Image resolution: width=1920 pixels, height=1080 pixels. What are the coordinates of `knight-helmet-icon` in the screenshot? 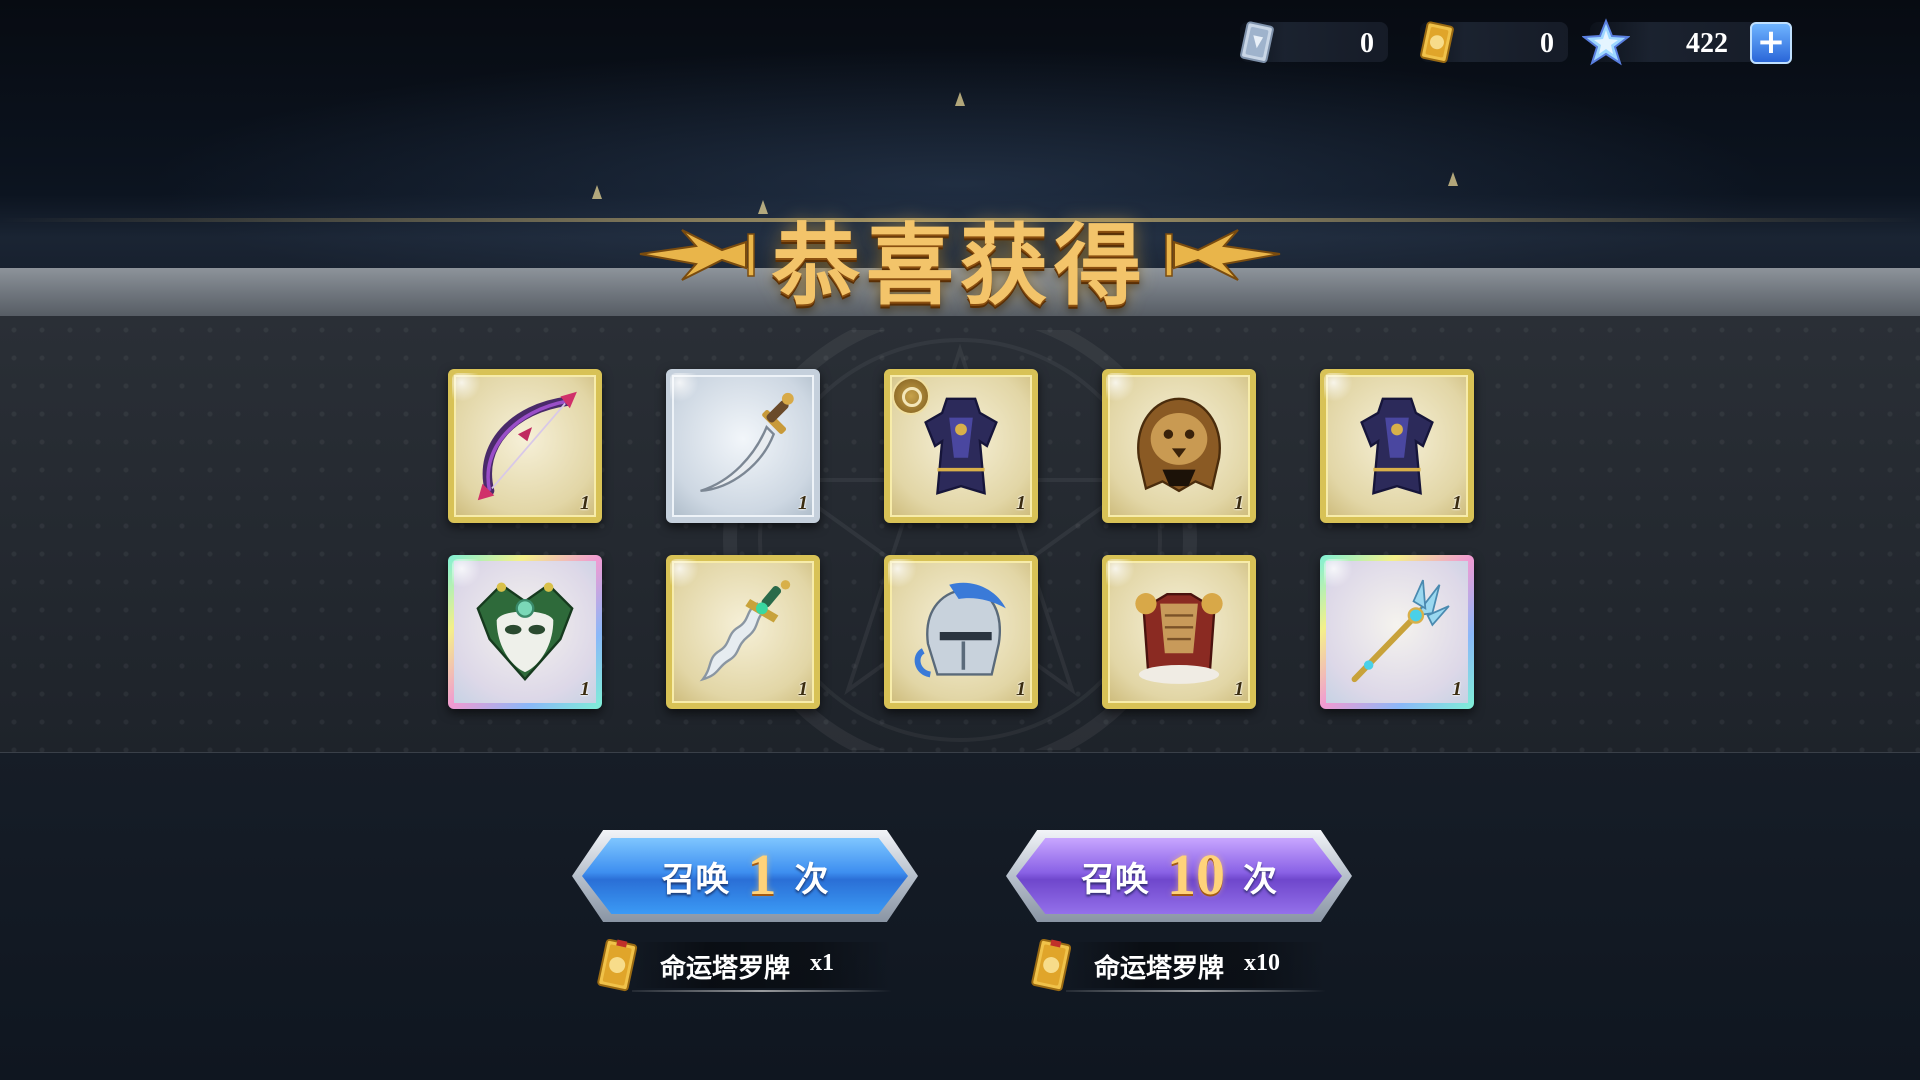 It's located at (960, 630).